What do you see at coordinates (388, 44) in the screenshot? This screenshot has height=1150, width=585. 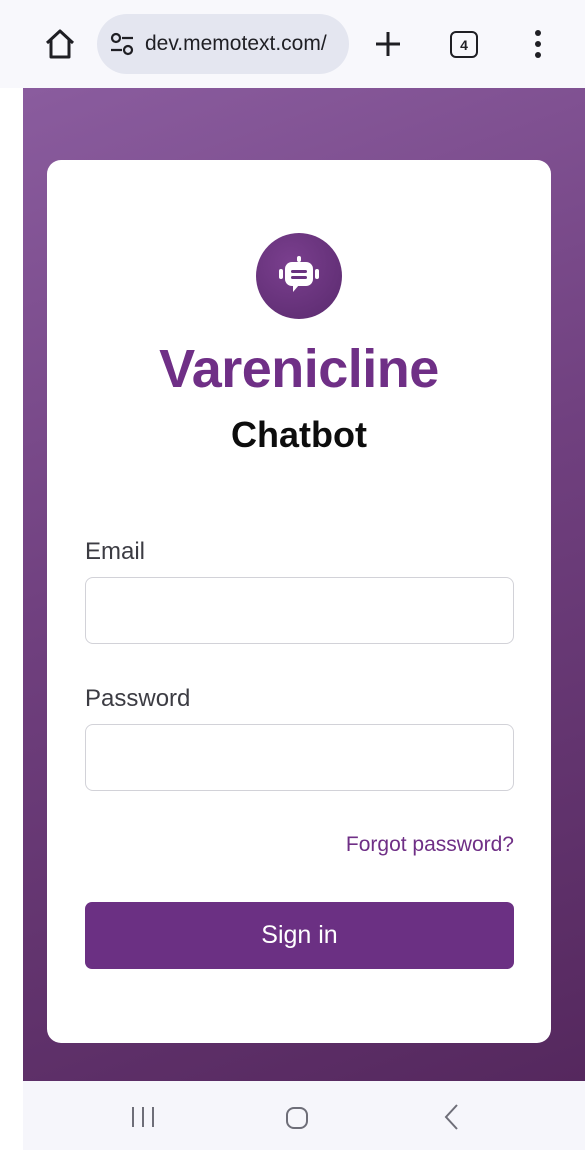 I see `plus-icon` at bounding box center [388, 44].